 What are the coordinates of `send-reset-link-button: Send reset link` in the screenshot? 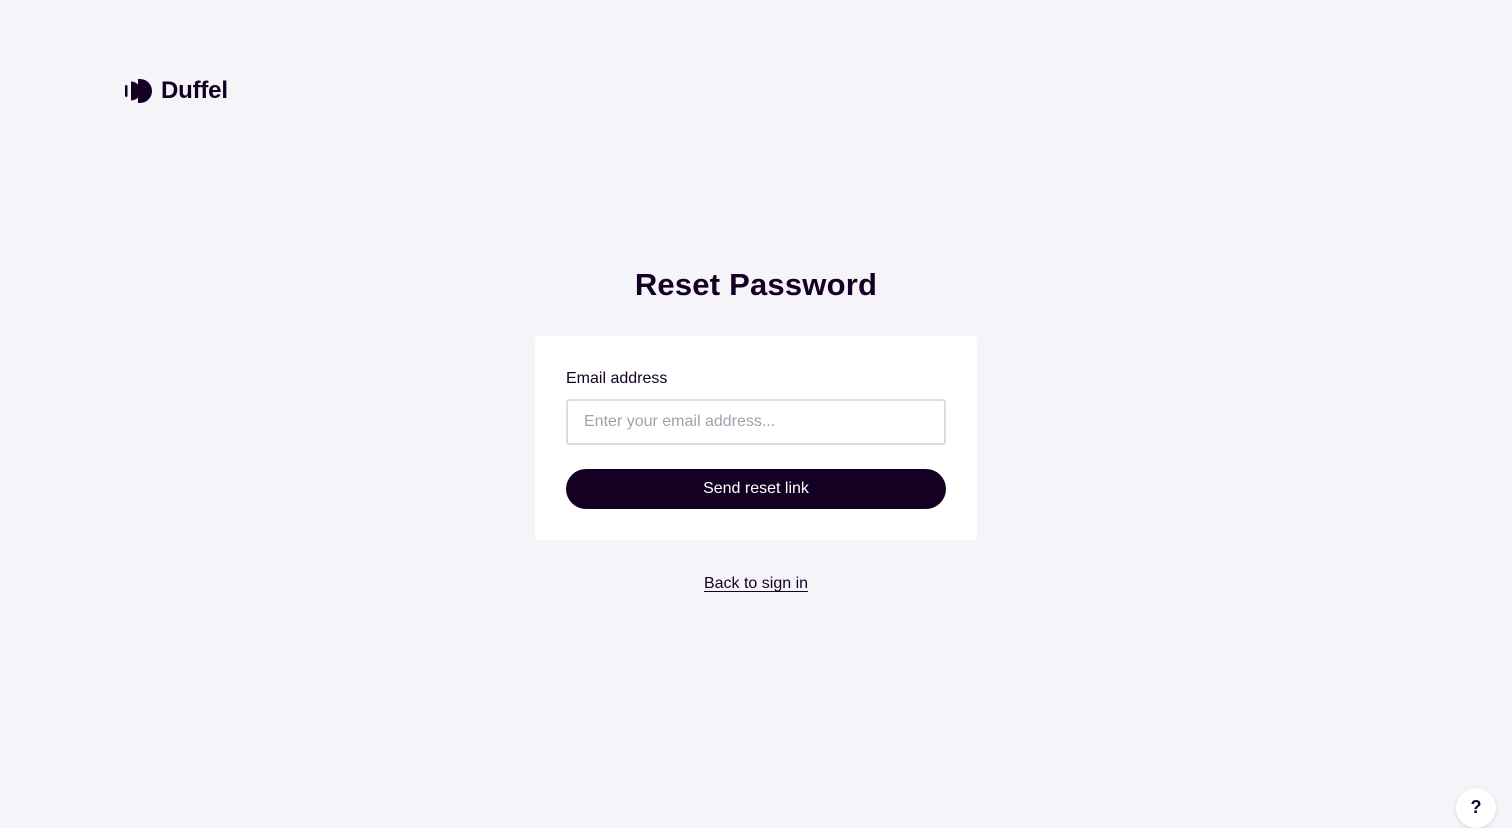 It's located at (756, 489).